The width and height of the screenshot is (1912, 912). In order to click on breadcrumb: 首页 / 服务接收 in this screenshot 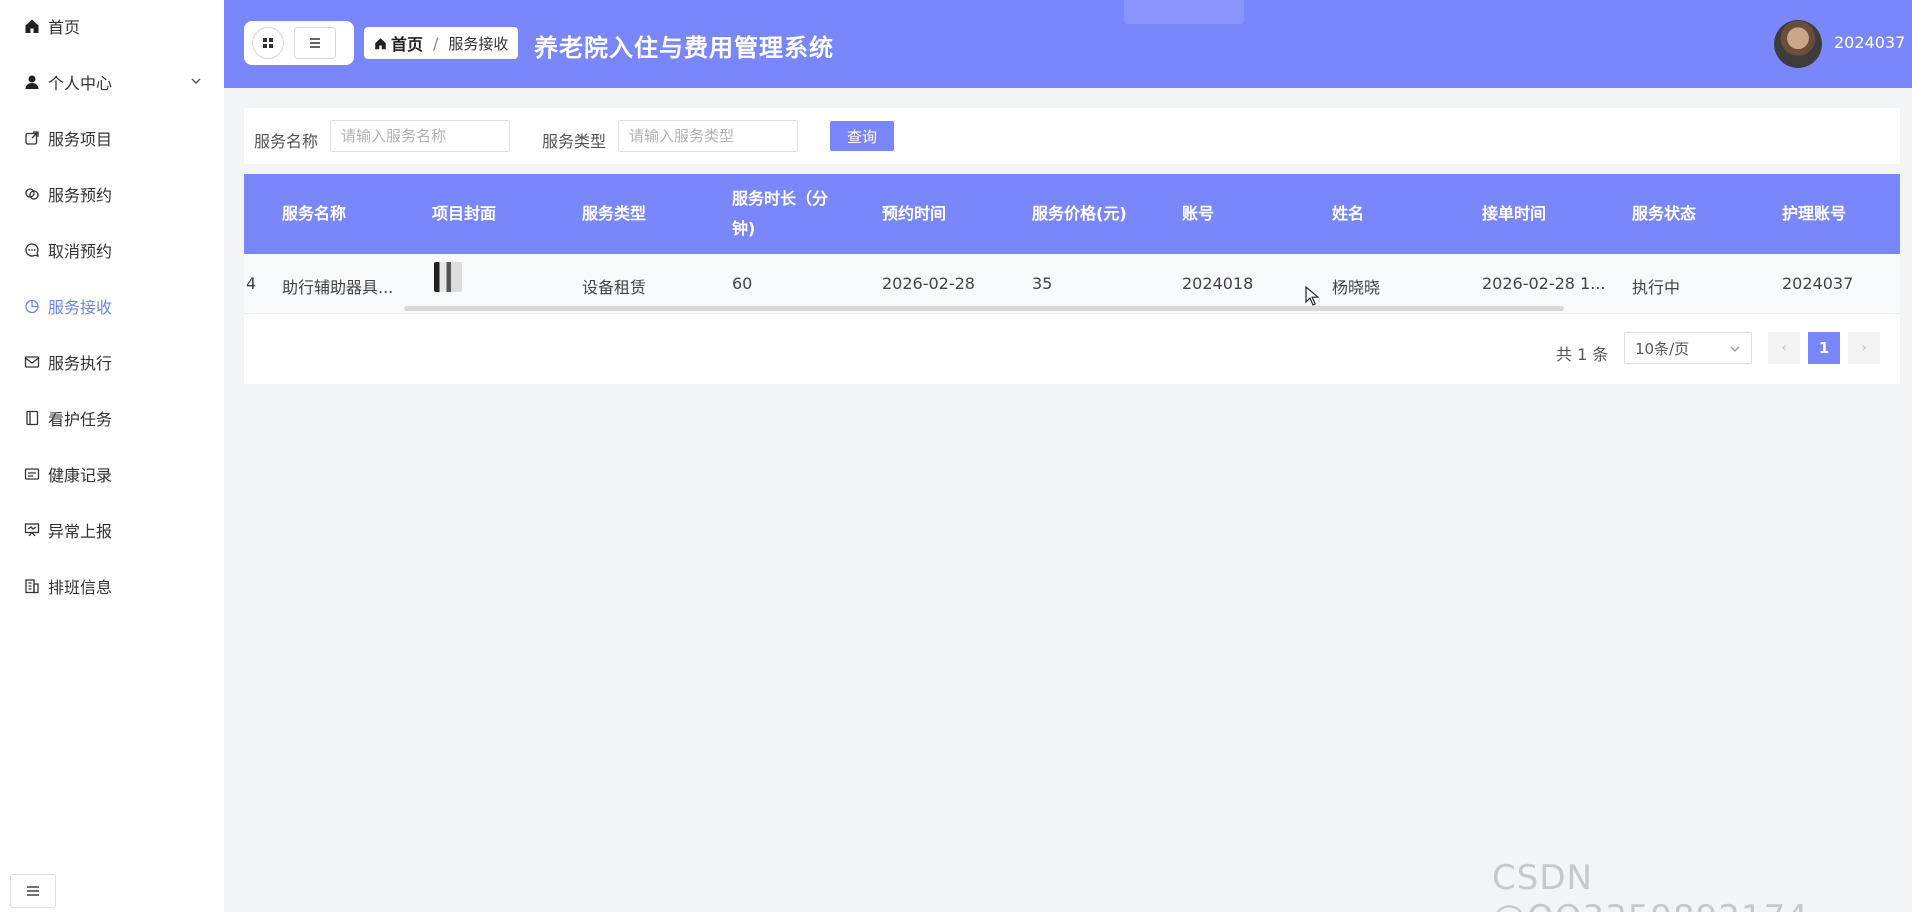, I will do `click(441, 43)`.